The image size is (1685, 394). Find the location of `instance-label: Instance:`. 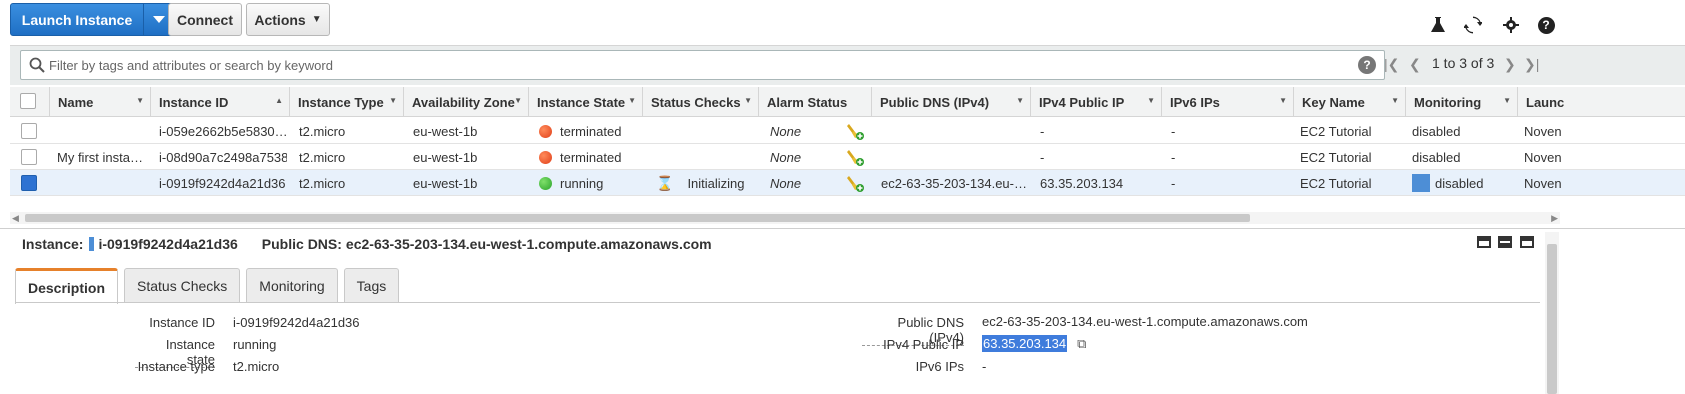

instance-label: Instance: is located at coordinates (53, 244).